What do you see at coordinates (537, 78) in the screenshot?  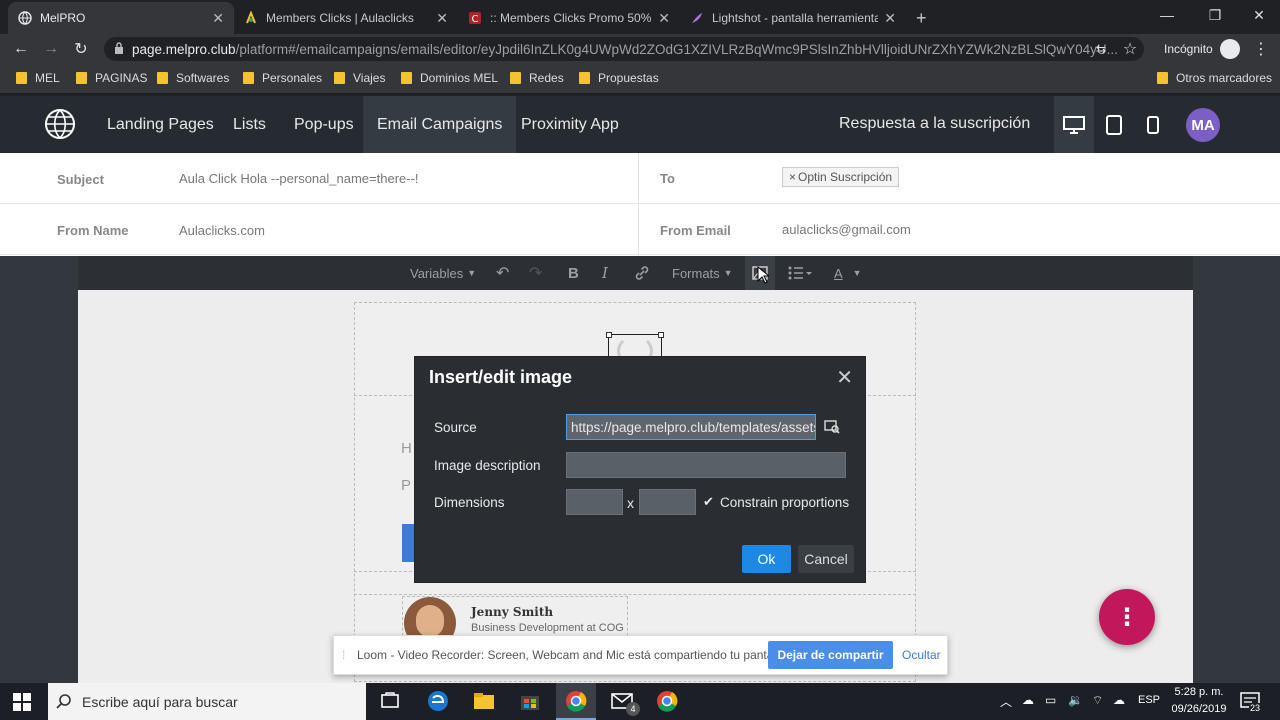 I see `bookmark-redes: Redes` at bounding box center [537, 78].